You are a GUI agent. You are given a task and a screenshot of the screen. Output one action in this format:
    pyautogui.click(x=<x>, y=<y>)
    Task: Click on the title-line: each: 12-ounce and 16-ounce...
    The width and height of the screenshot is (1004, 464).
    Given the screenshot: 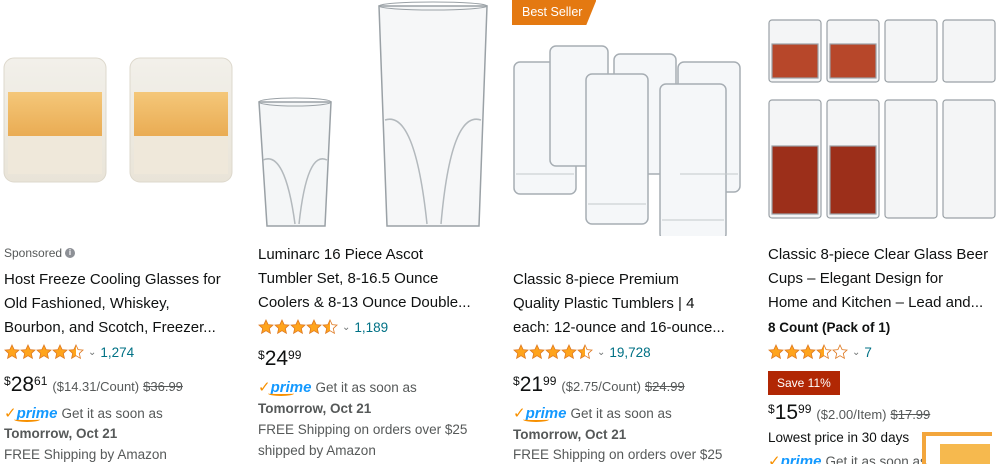 What is the action you would take?
    pyautogui.click(x=619, y=327)
    